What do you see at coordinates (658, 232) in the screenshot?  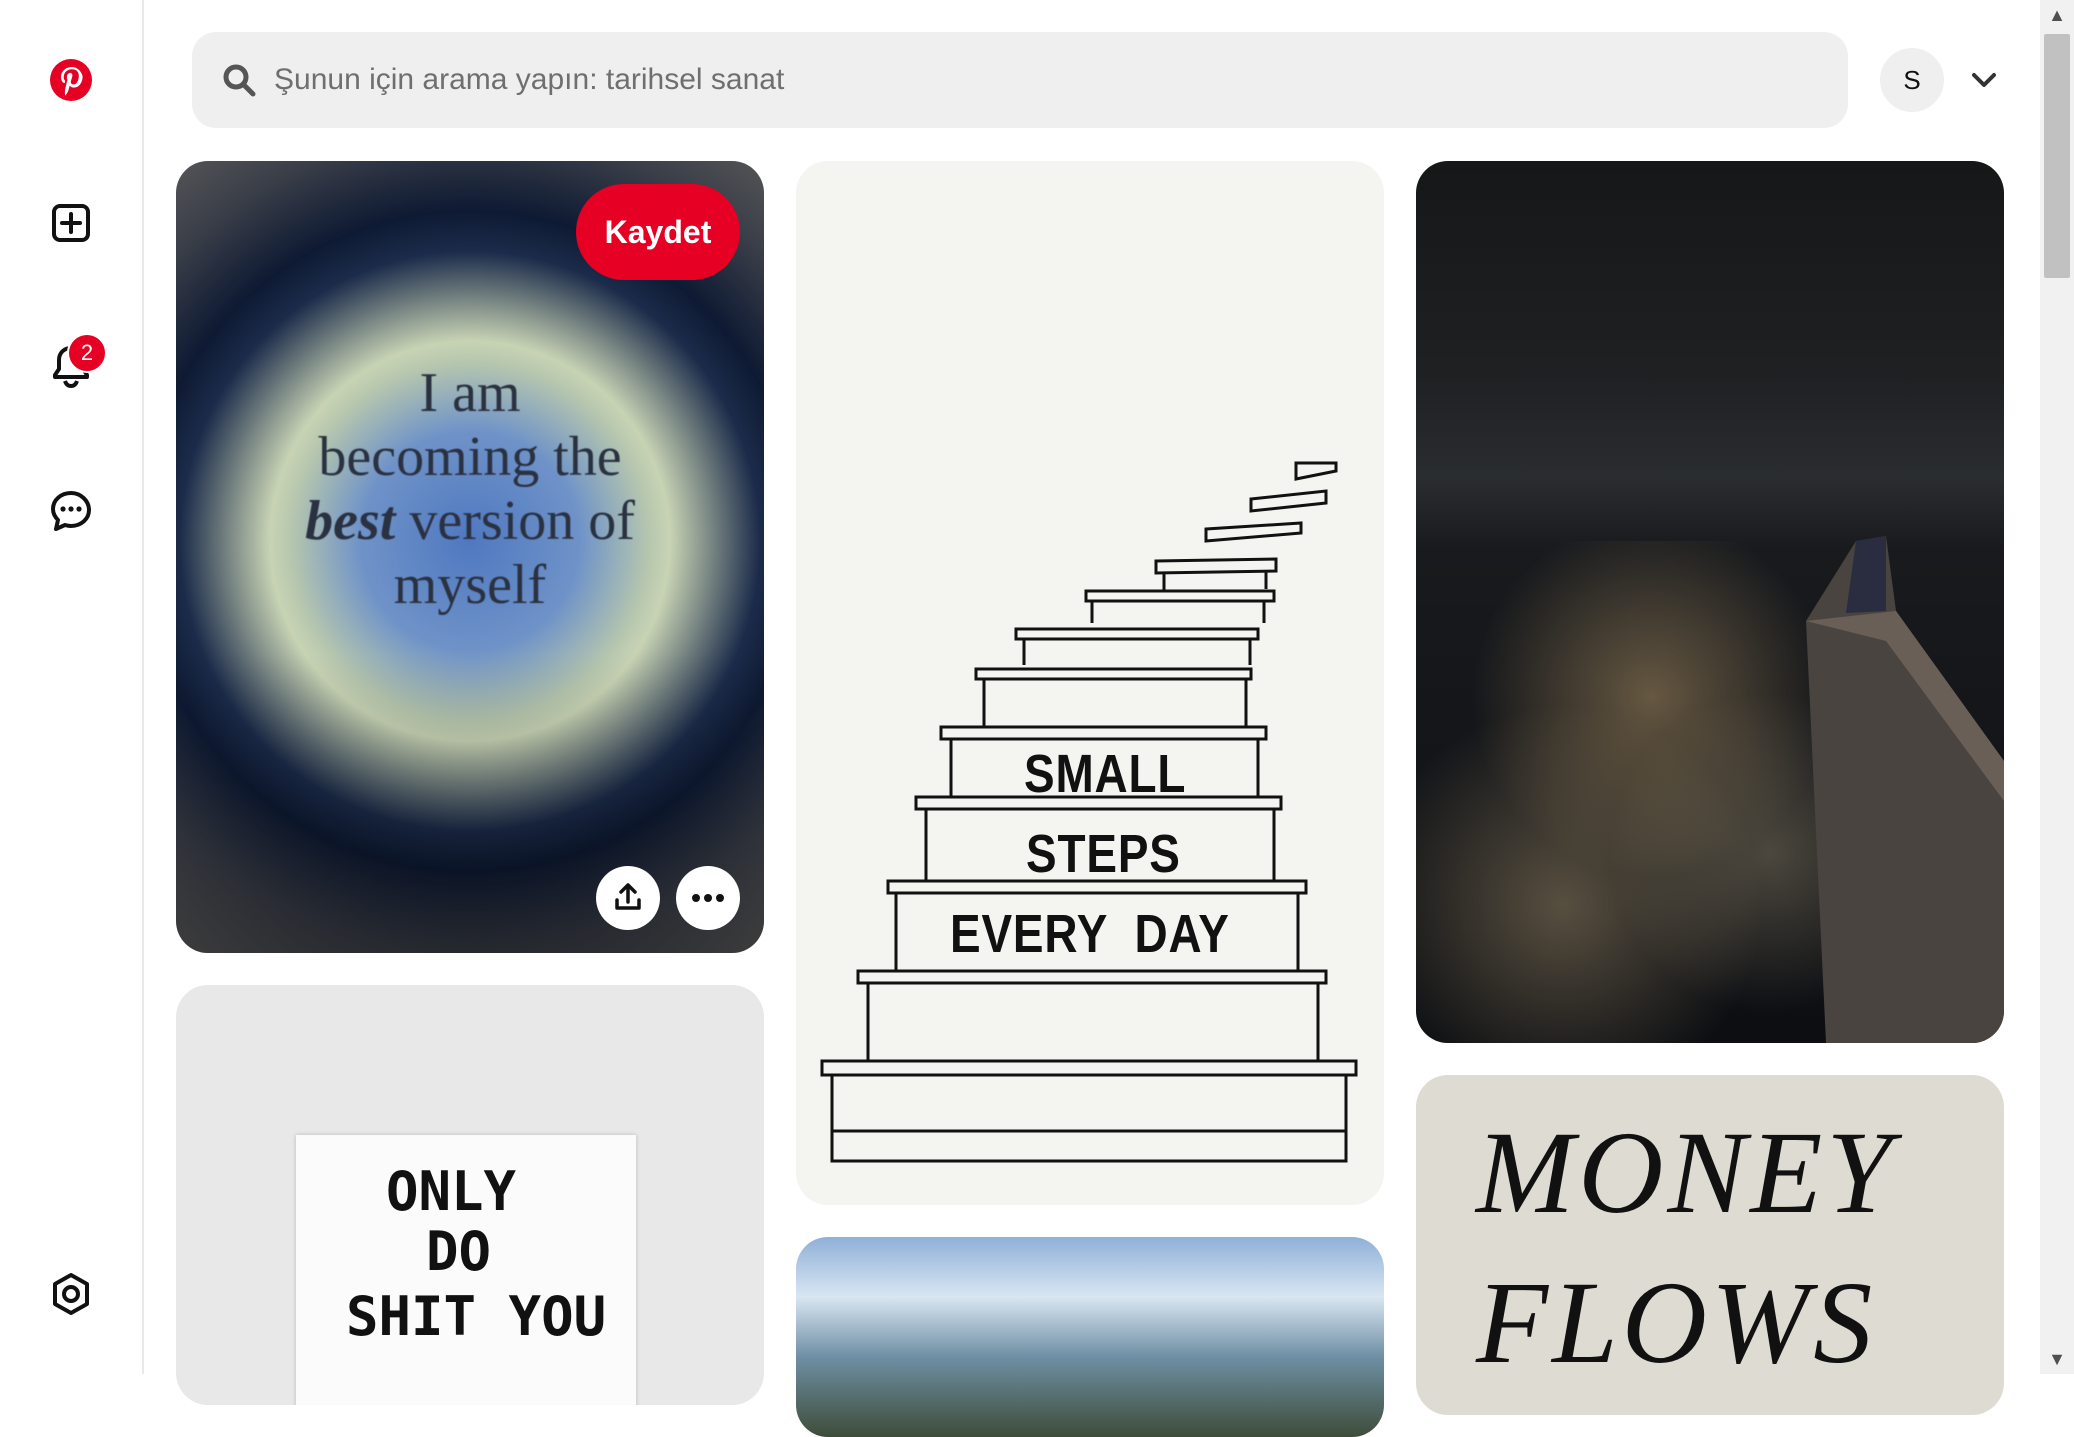 I see `save-button: Kaydet` at bounding box center [658, 232].